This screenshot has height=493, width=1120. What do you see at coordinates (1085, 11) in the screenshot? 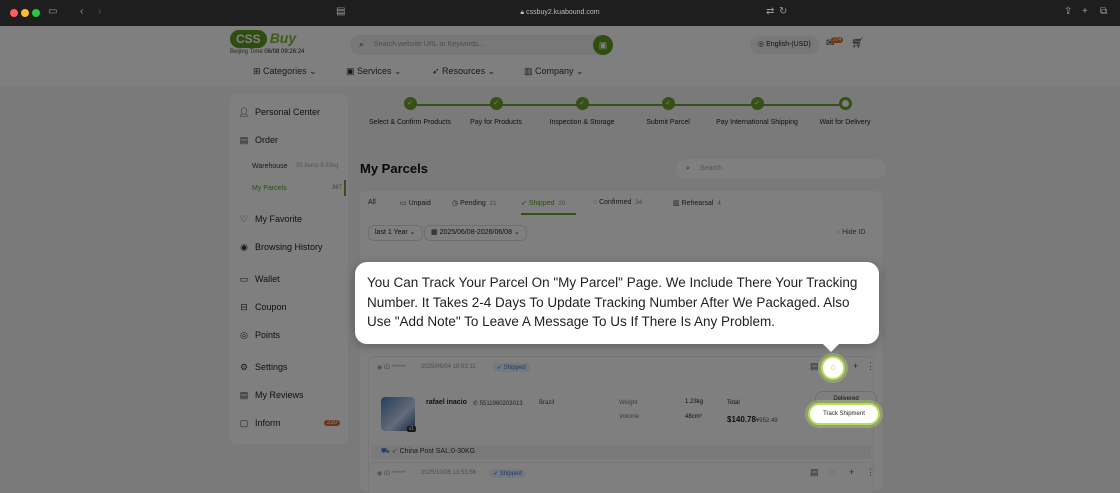
I see `new-tab-icon: +` at bounding box center [1085, 11].